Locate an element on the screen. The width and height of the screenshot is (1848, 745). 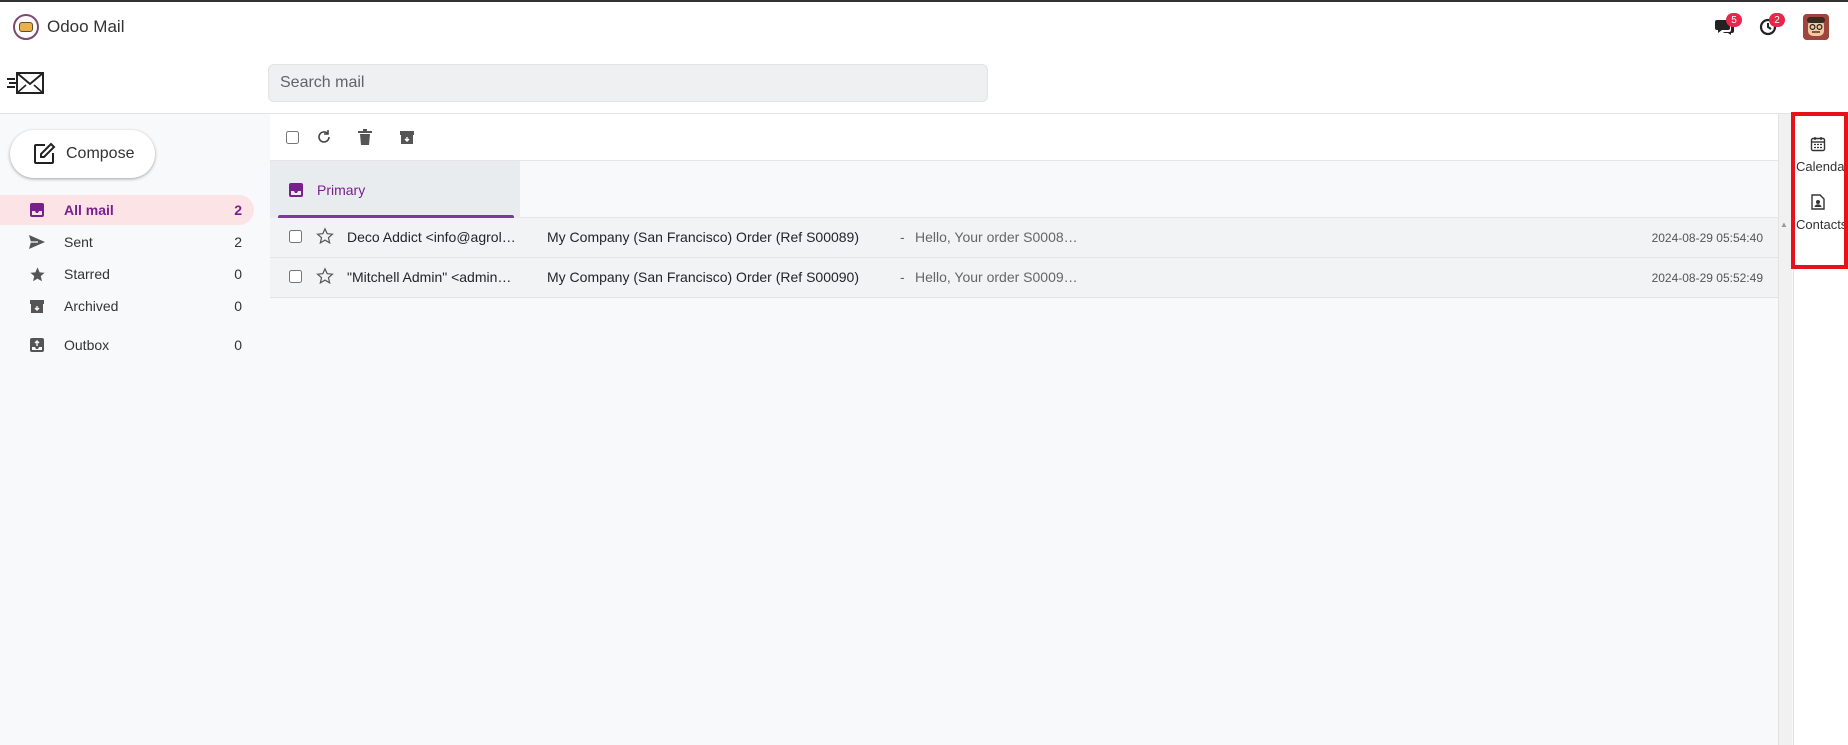
compose-label: Compose is located at coordinates (100, 153).